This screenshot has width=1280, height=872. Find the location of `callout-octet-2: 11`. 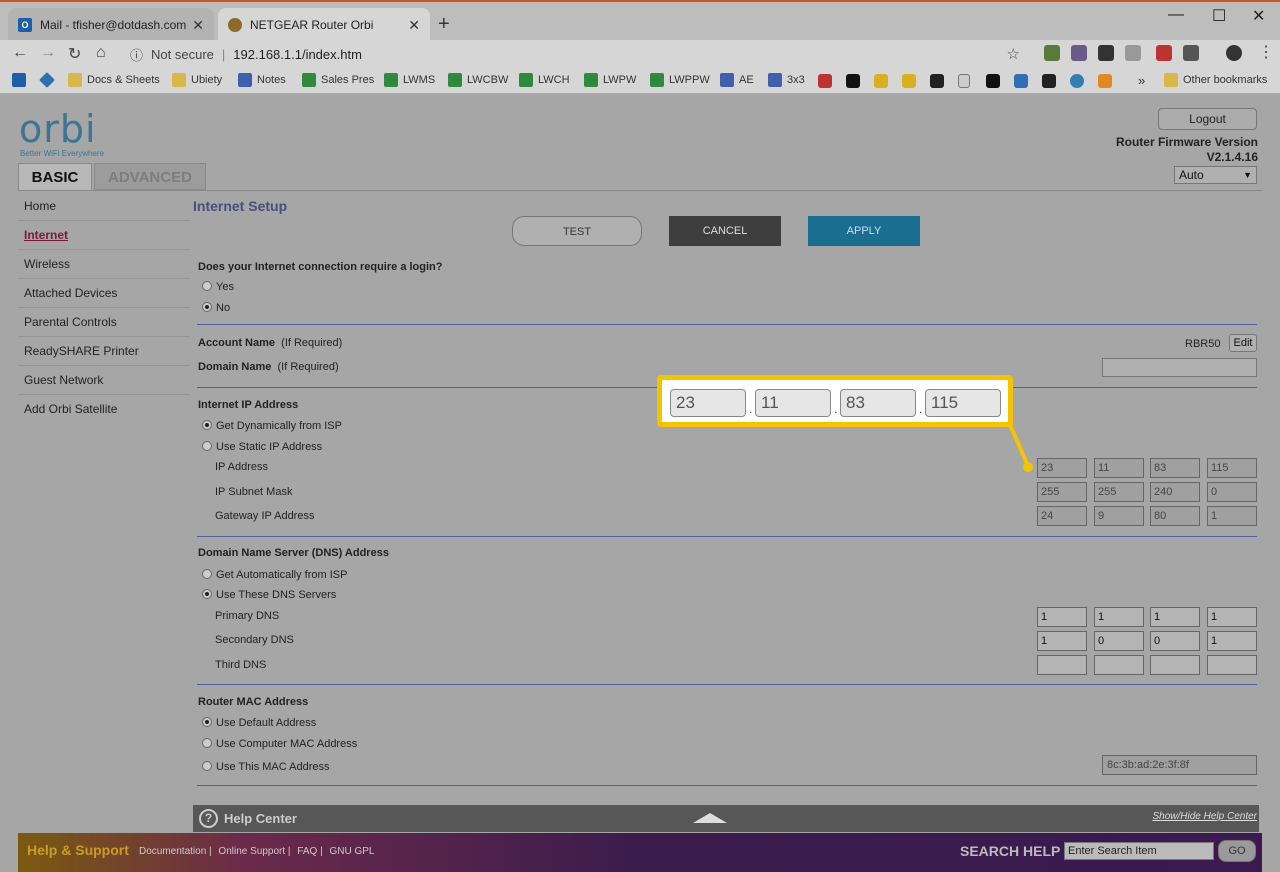

callout-octet-2: 11 is located at coordinates (793, 403).